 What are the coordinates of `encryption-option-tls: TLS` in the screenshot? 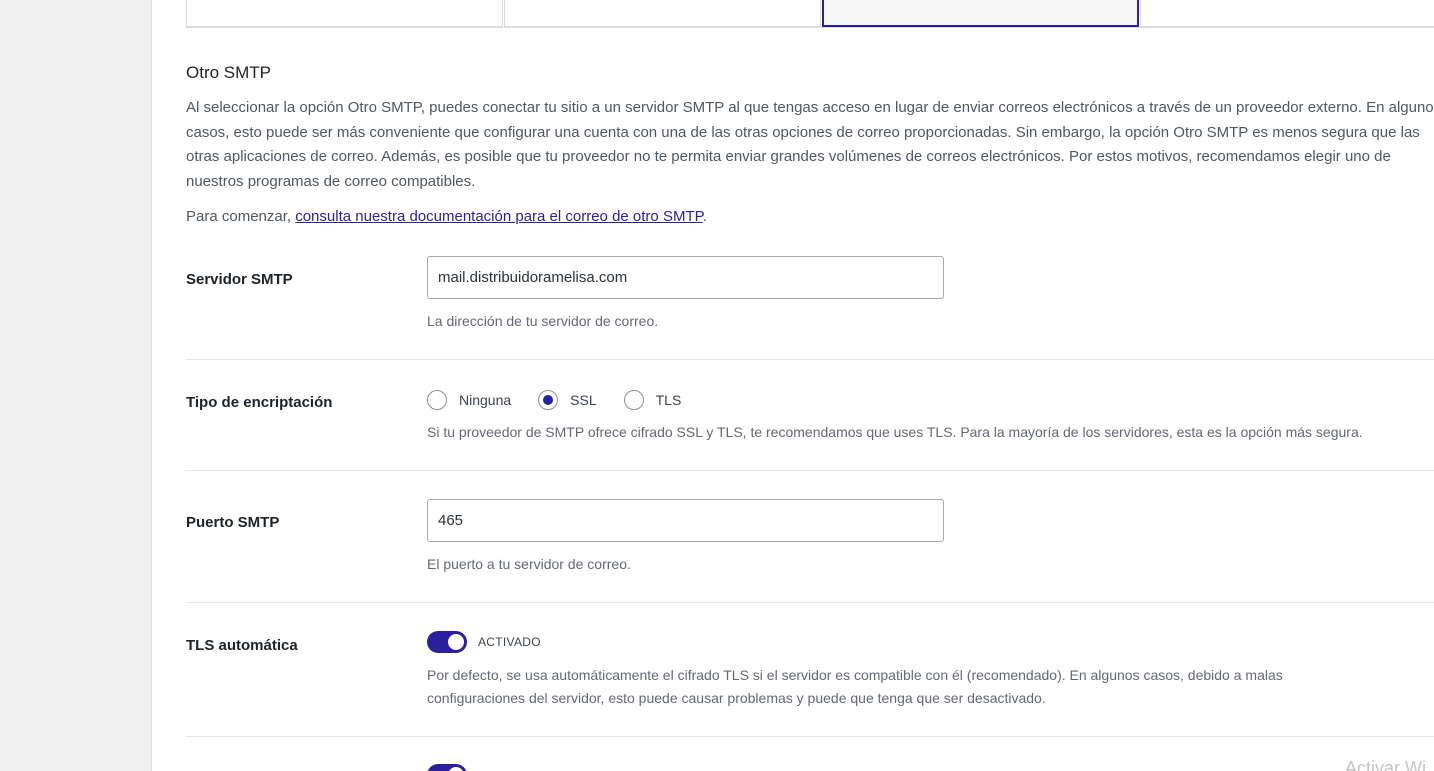 It's located at (652, 400).